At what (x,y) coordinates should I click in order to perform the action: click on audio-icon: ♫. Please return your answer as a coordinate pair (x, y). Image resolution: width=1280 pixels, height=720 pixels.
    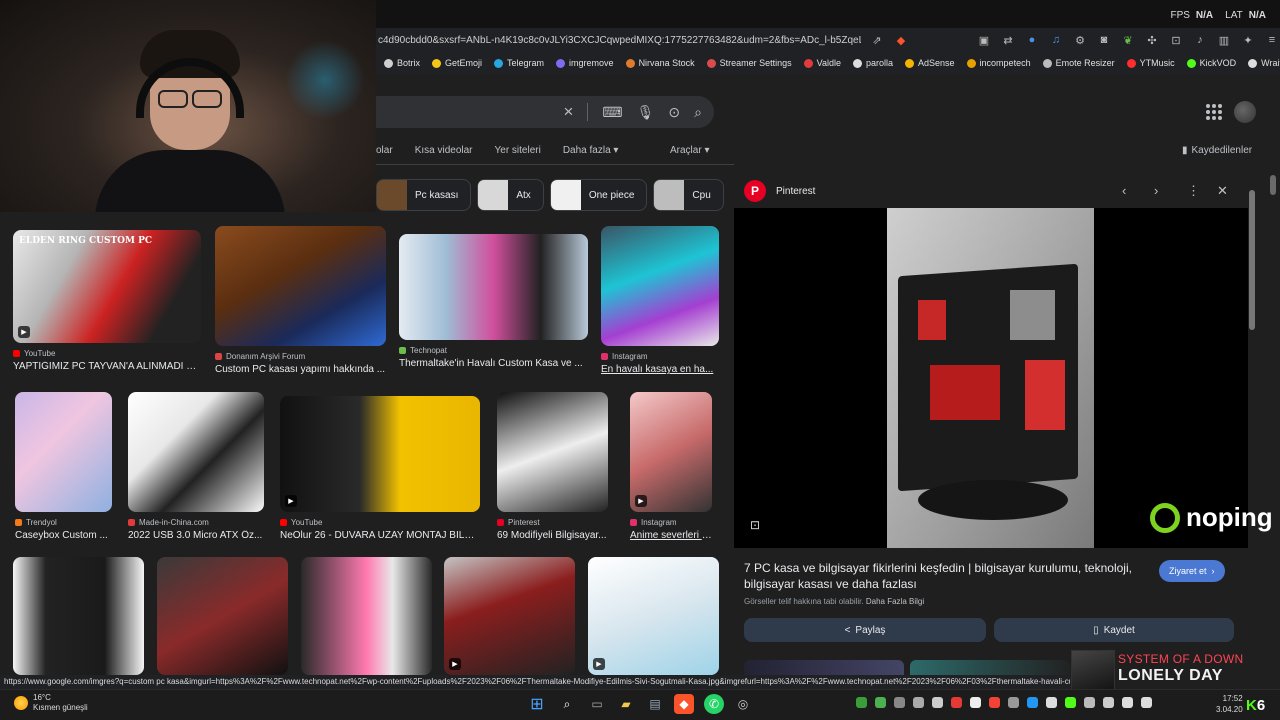
    Looking at the image, I should click on (1056, 40).